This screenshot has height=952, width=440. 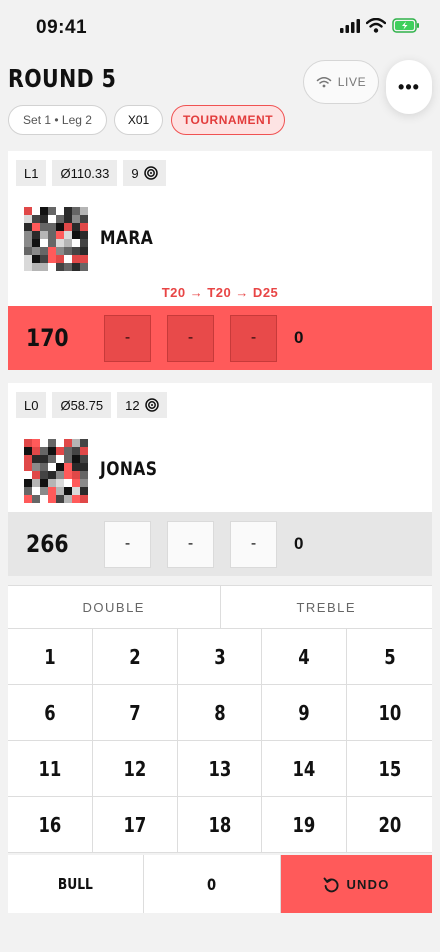 I want to click on modifier-row: DOUBLE TREBLE, so click(x=220, y=607).